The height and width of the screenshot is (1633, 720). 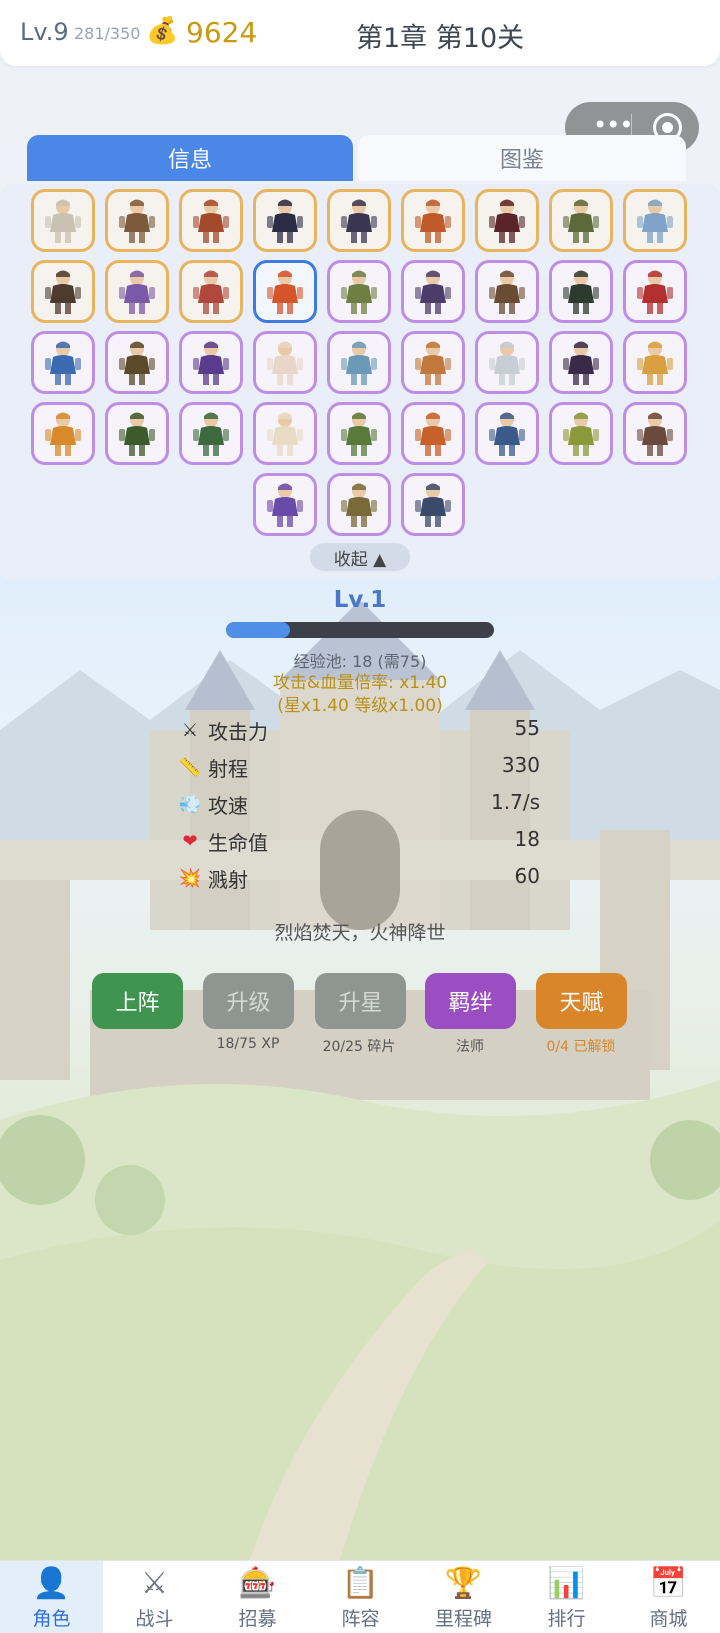 I want to click on nav-item-ranking: 📊 排行, so click(x=566, y=1597).